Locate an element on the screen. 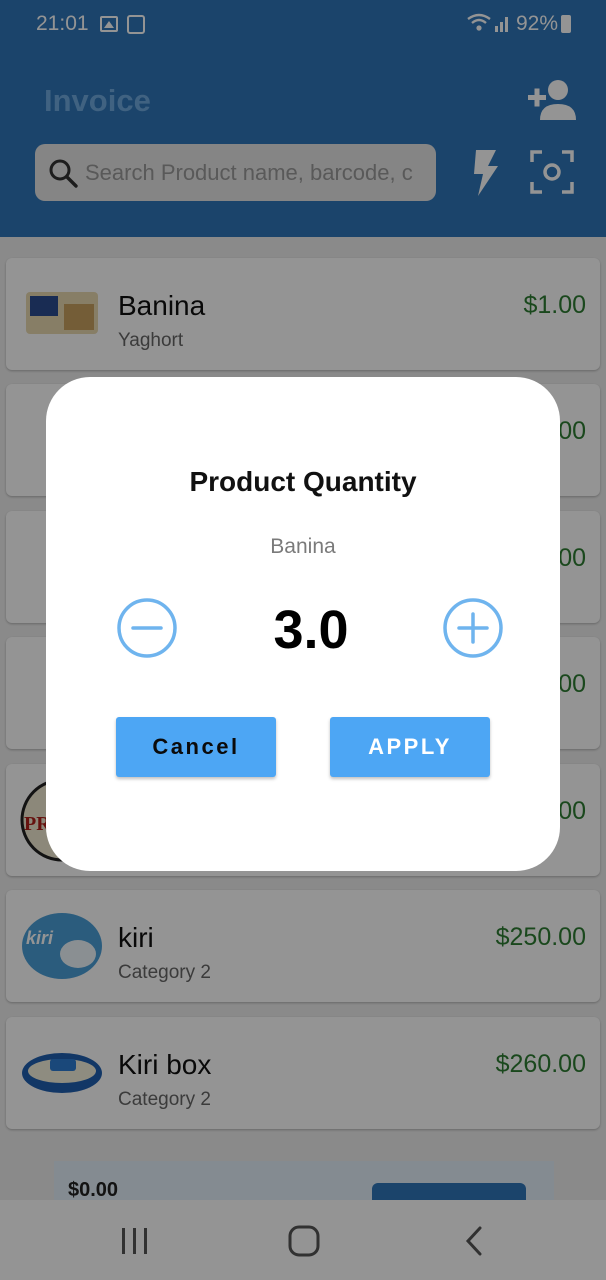 Image resolution: width=606 pixels, height=1280 pixels. dialog-product-name: Banina is located at coordinates (303, 546).